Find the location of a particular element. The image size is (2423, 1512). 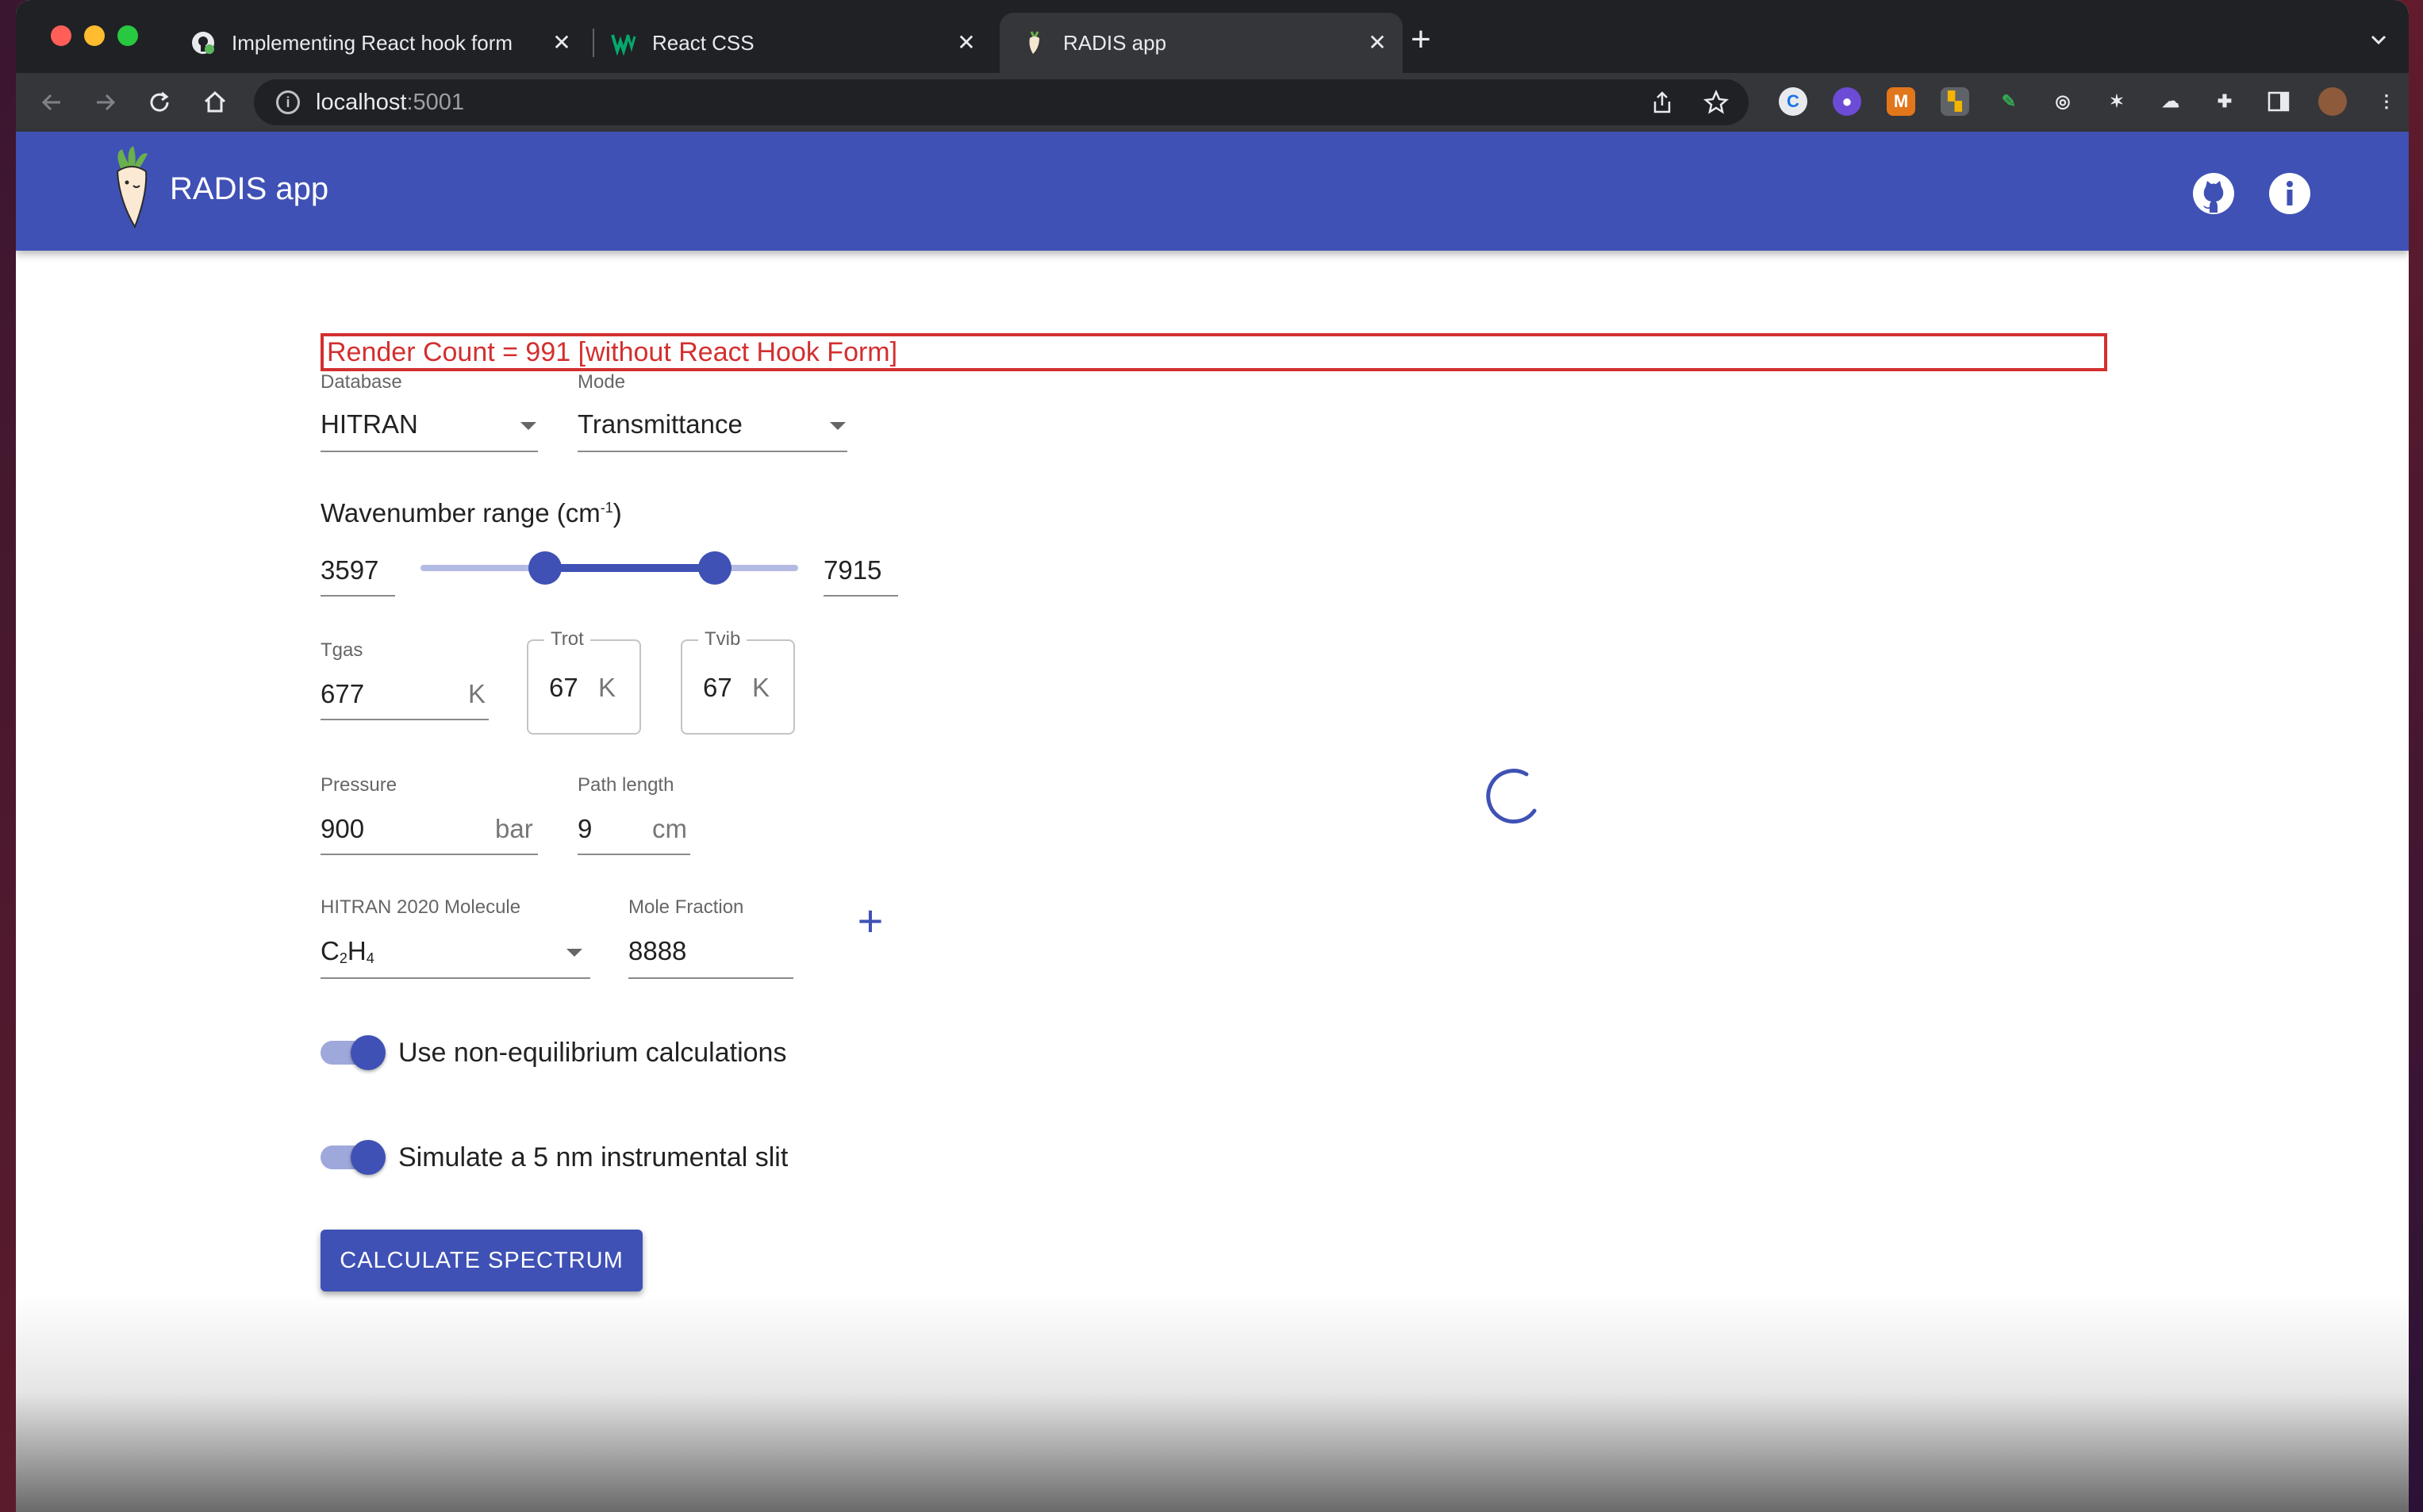

bottom-fade-overlay is located at coordinates (1212, 1404).